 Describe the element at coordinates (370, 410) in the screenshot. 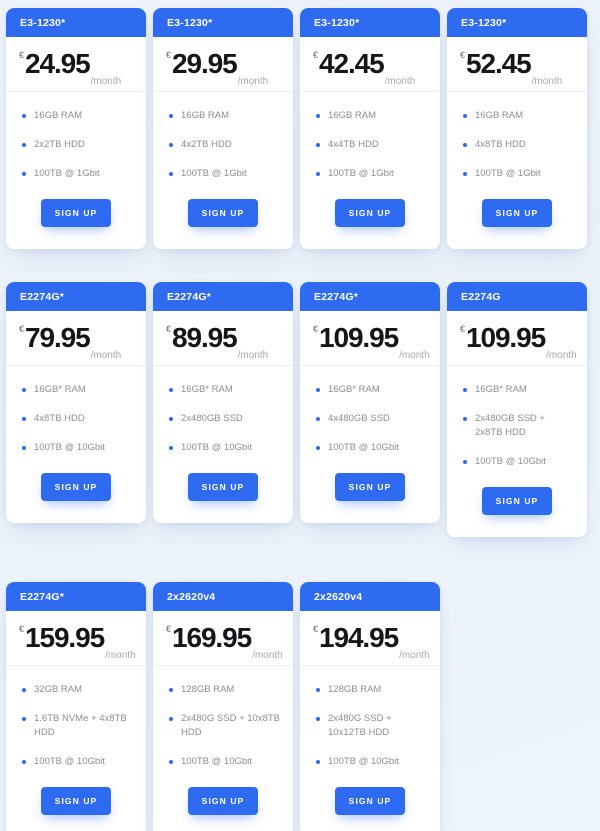

I see `plan-spec-list: 16GB* RAM 4x480GB SSD 100TB @ 10Gbit` at that location.